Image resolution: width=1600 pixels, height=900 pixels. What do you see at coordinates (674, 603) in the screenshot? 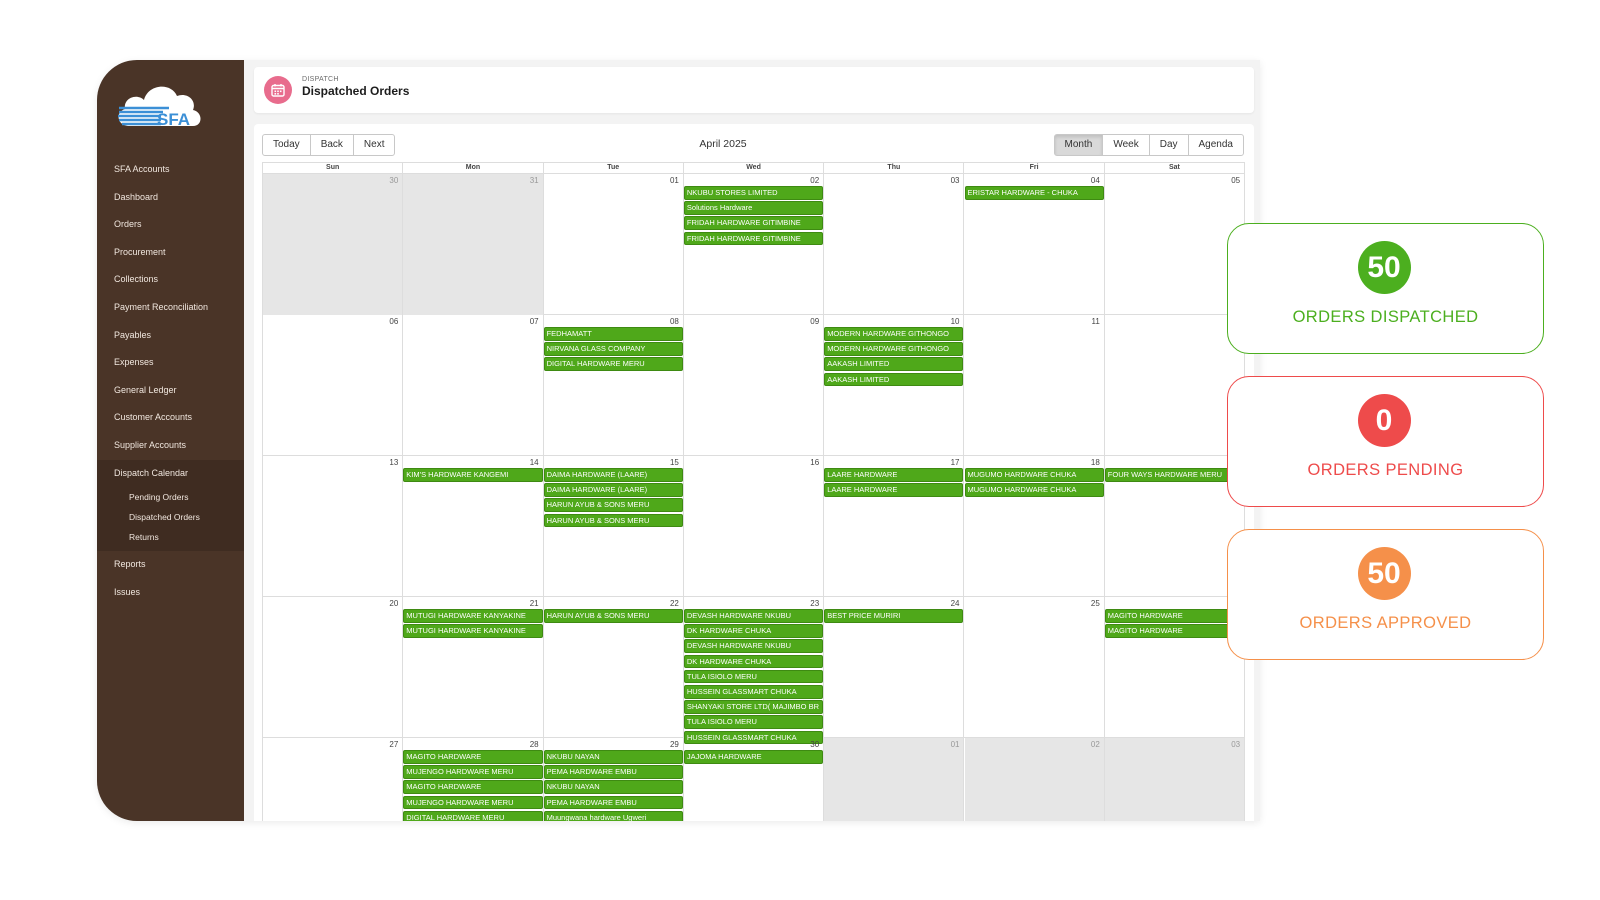
I see `day-number: 22` at bounding box center [674, 603].